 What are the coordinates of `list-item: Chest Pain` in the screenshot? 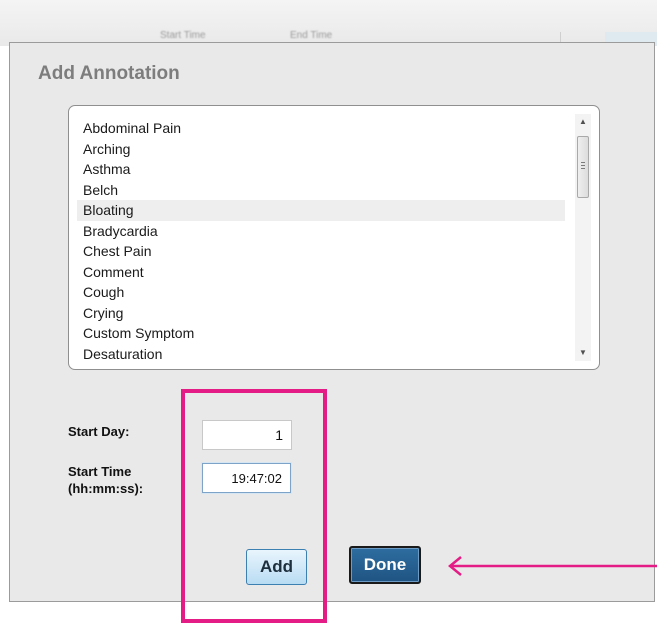 It's located at (321, 251).